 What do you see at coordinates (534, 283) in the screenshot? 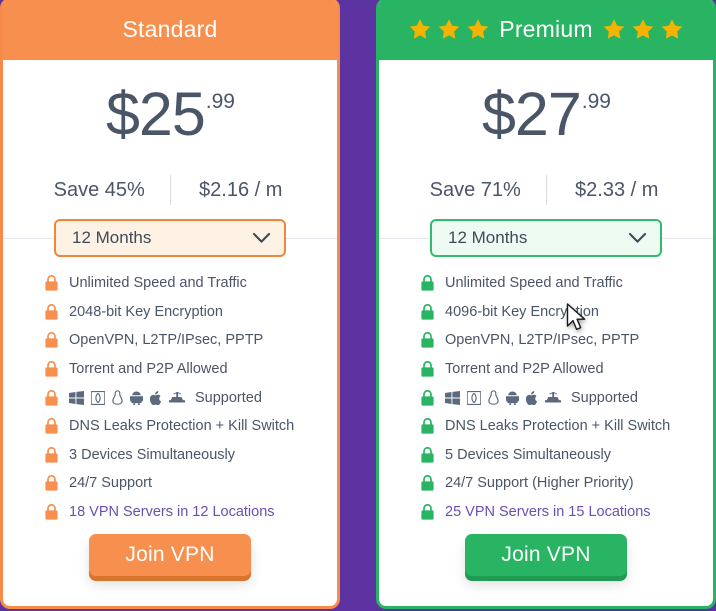
I see `feature-label: Unlimited Speed and Traffic` at bounding box center [534, 283].